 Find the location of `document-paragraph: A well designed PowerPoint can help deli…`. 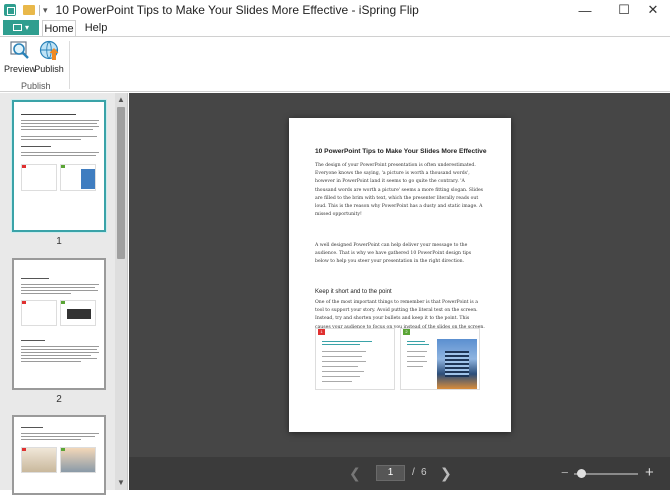

document-paragraph: A well designed PowerPoint can help deli… is located at coordinates (393, 254).